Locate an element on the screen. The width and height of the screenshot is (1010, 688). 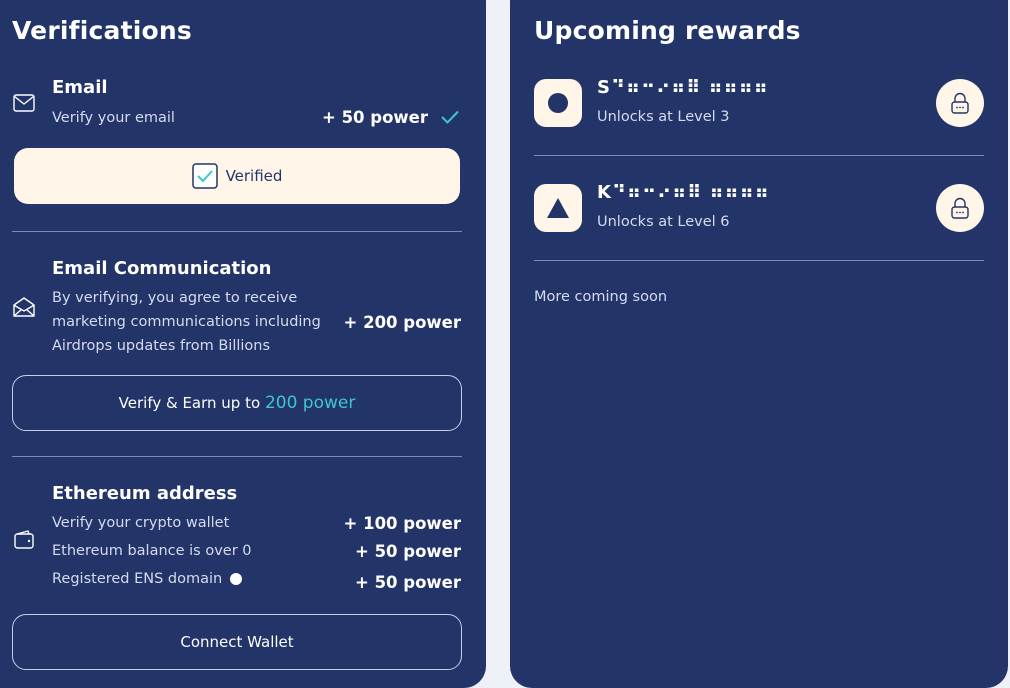
reward-2-lock-button is located at coordinates (960, 208).